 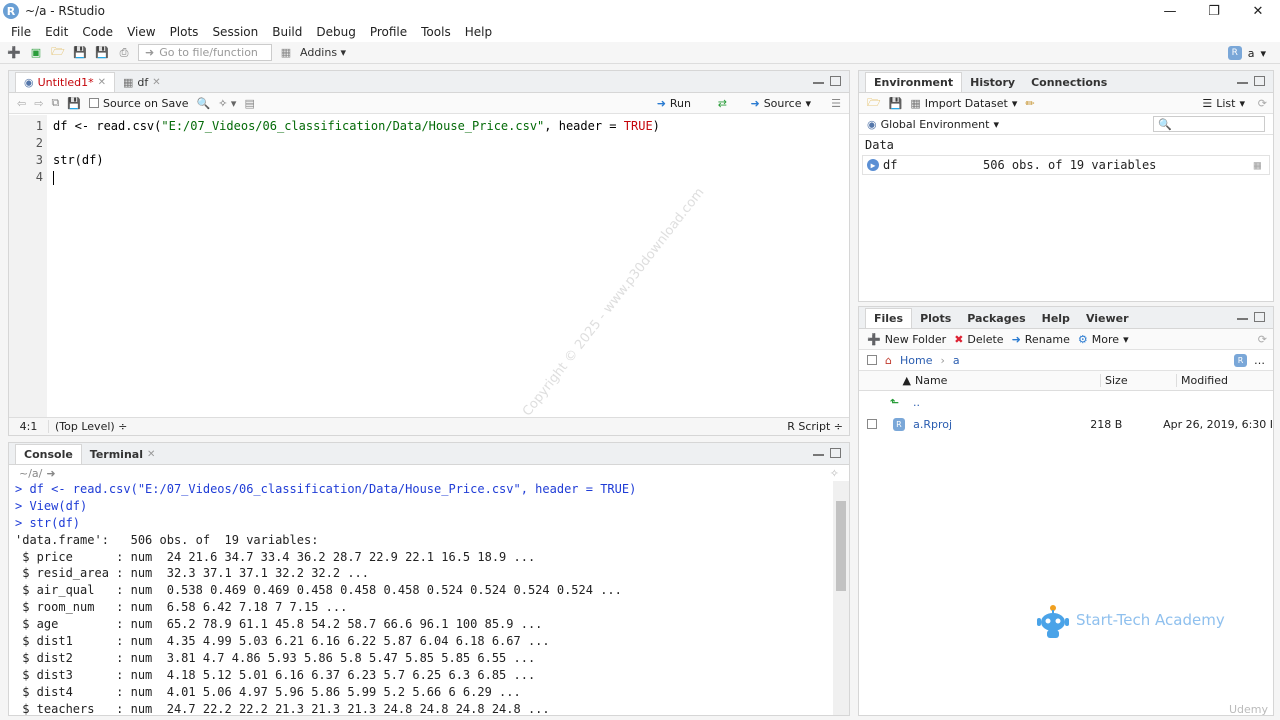 I want to click on files-table-header: ▲ Name Size Modified, so click(x=1066, y=381).